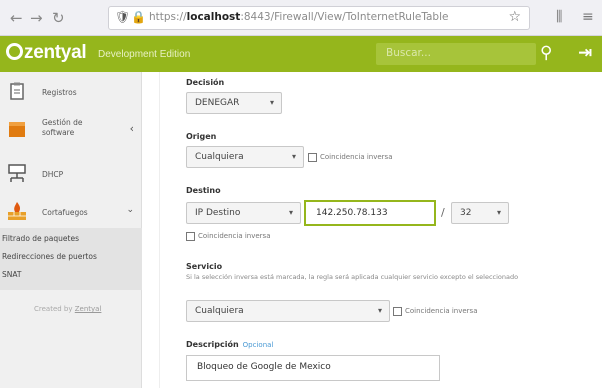  What do you see at coordinates (16, 18) in the screenshot?
I see `back-icon: ←` at bounding box center [16, 18].